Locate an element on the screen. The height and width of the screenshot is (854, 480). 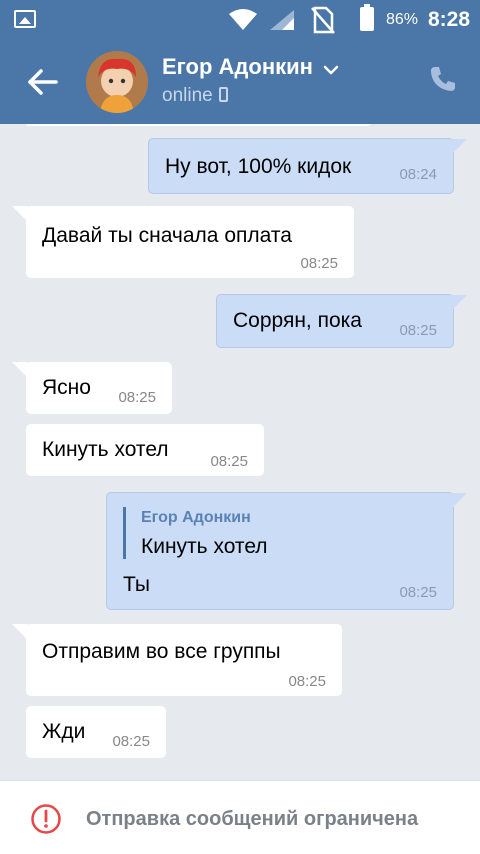
message-text: Жди is located at coordinates (64, 731).